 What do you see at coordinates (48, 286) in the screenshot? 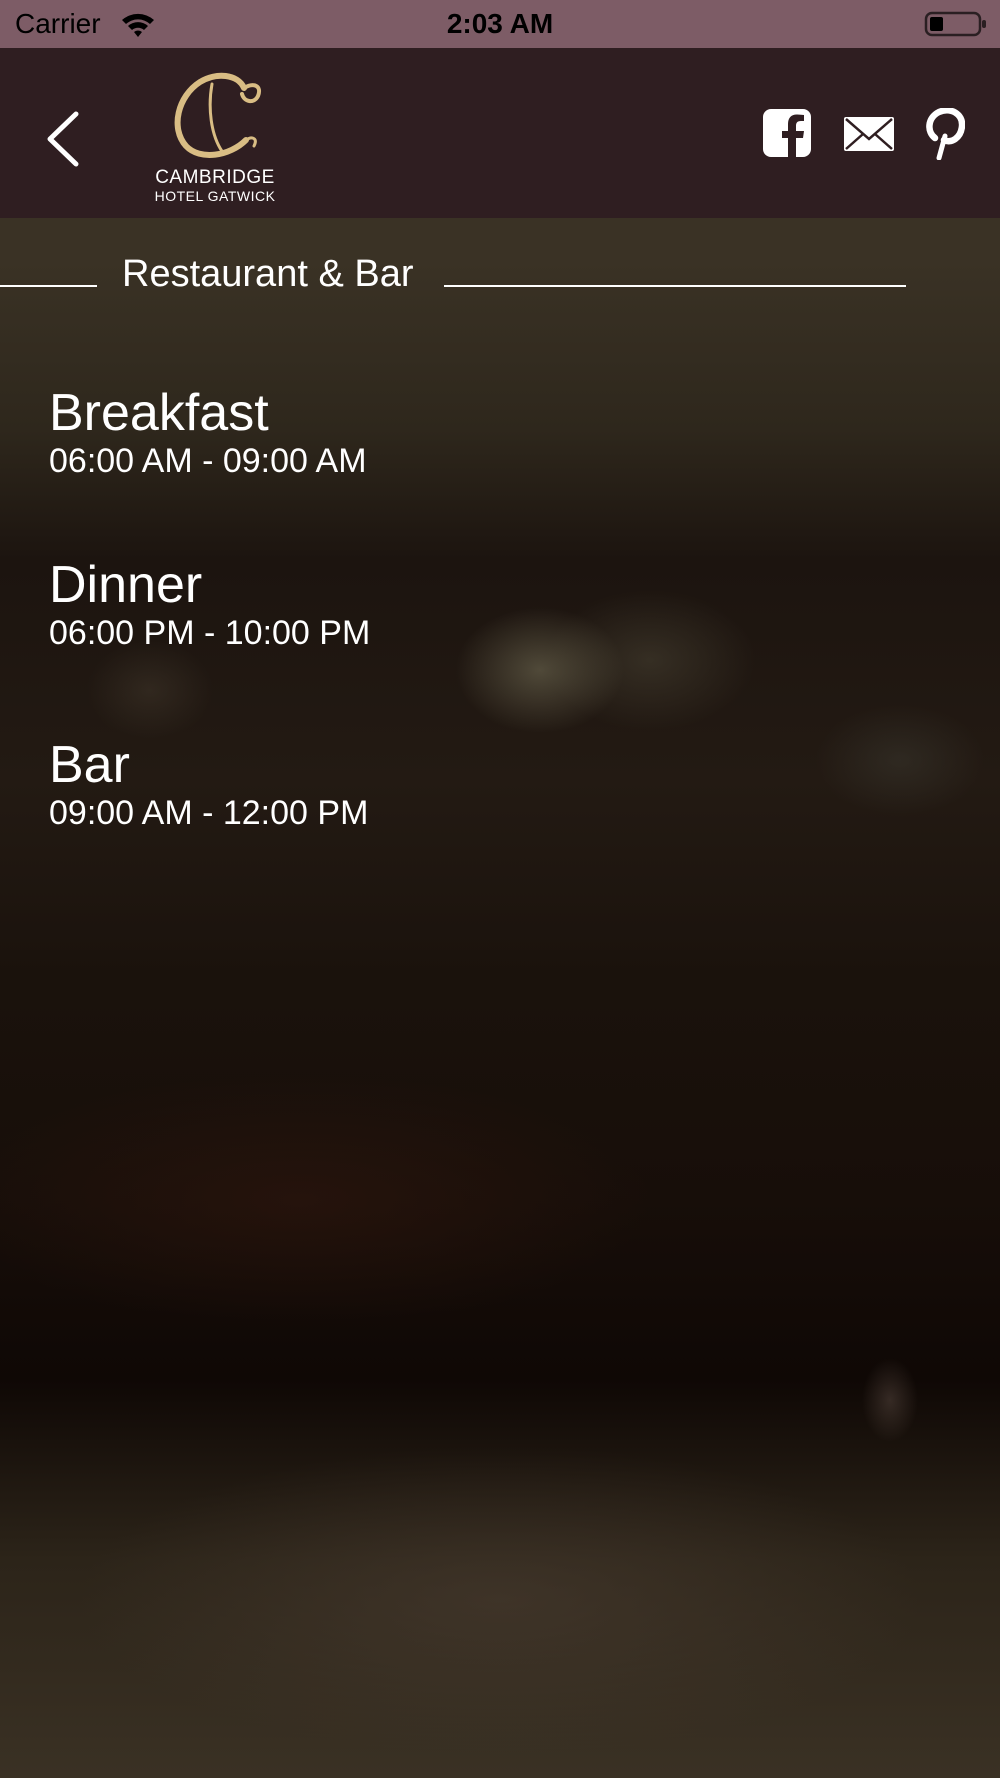
I see `section-divider-left` at bounding box center [48, 286].